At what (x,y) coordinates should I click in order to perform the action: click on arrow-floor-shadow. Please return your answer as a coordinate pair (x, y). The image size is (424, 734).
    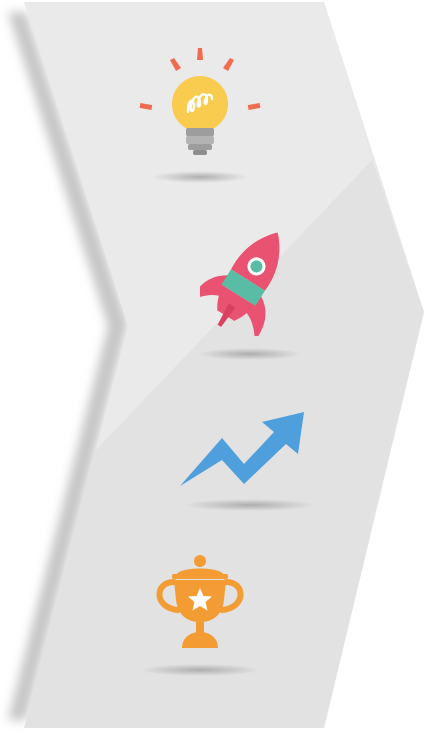
    Looking at the image, I should click on (250, 505).